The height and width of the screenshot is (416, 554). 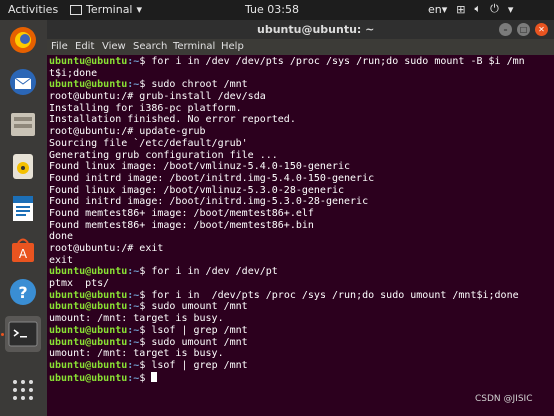 I want to click on window-titlebar: ubuntu@ubuntu: ~ – □ ✕, so click(x=300, y=29).